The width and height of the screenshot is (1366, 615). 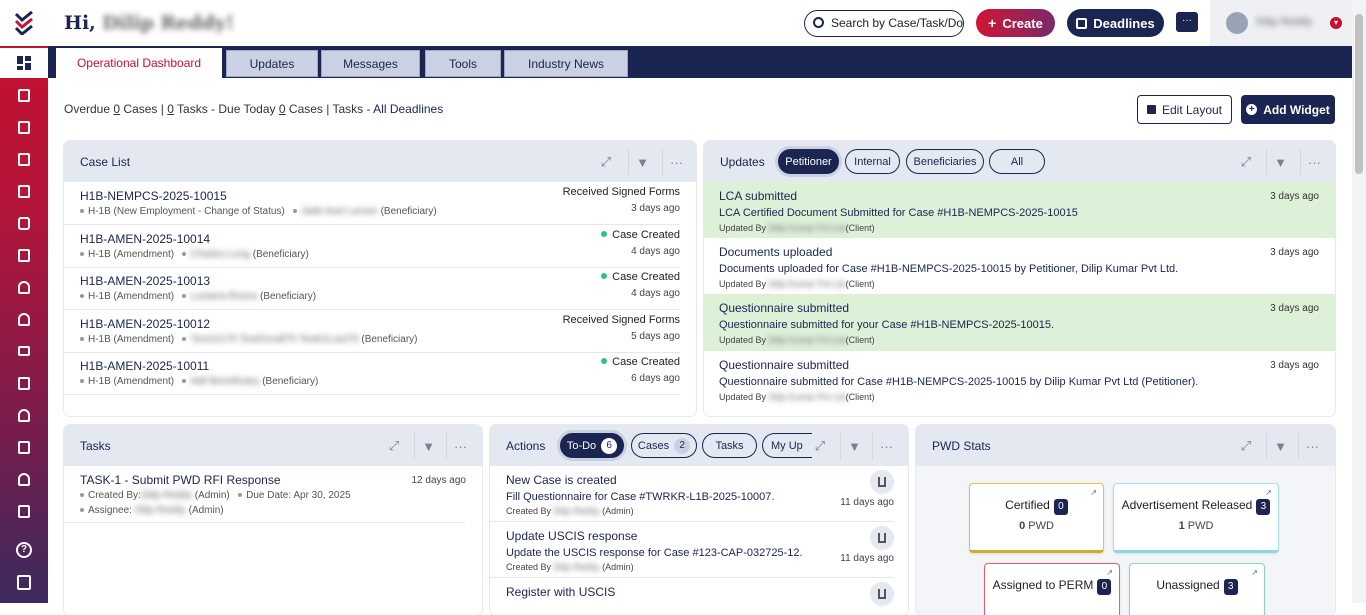 What do you see at coordinates (1288, 23) in the screenshot?
I see `user-menu: Dilip Reddy ▾` at bounding box center [1288, 23].